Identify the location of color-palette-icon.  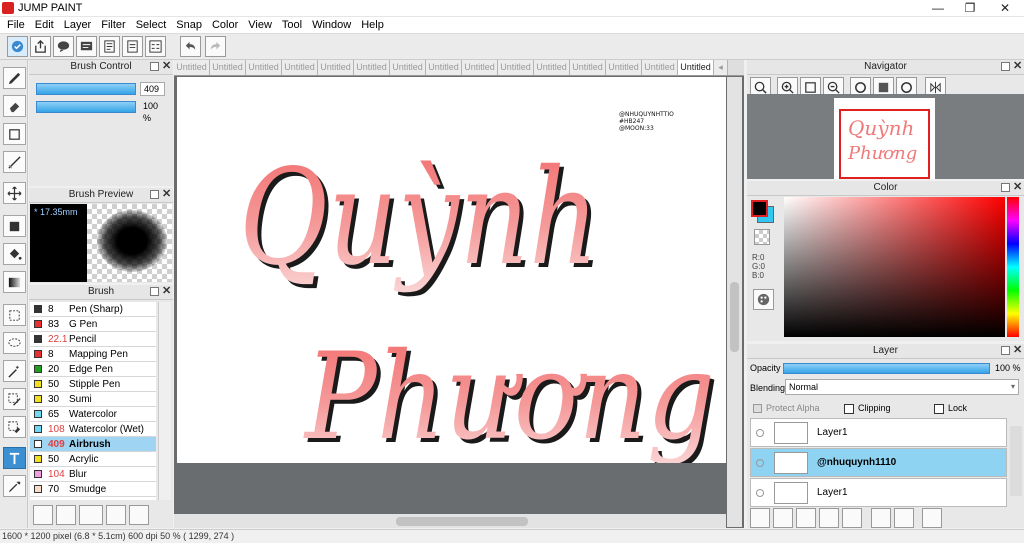
(763, 299).